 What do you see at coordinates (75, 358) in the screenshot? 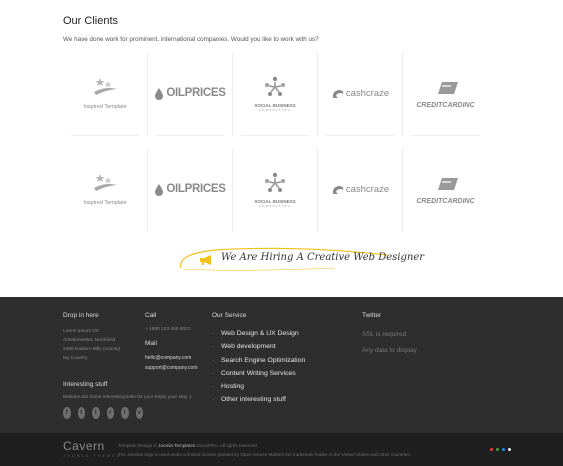
I see `address-line: My Country` at bounding box center [75, 358].